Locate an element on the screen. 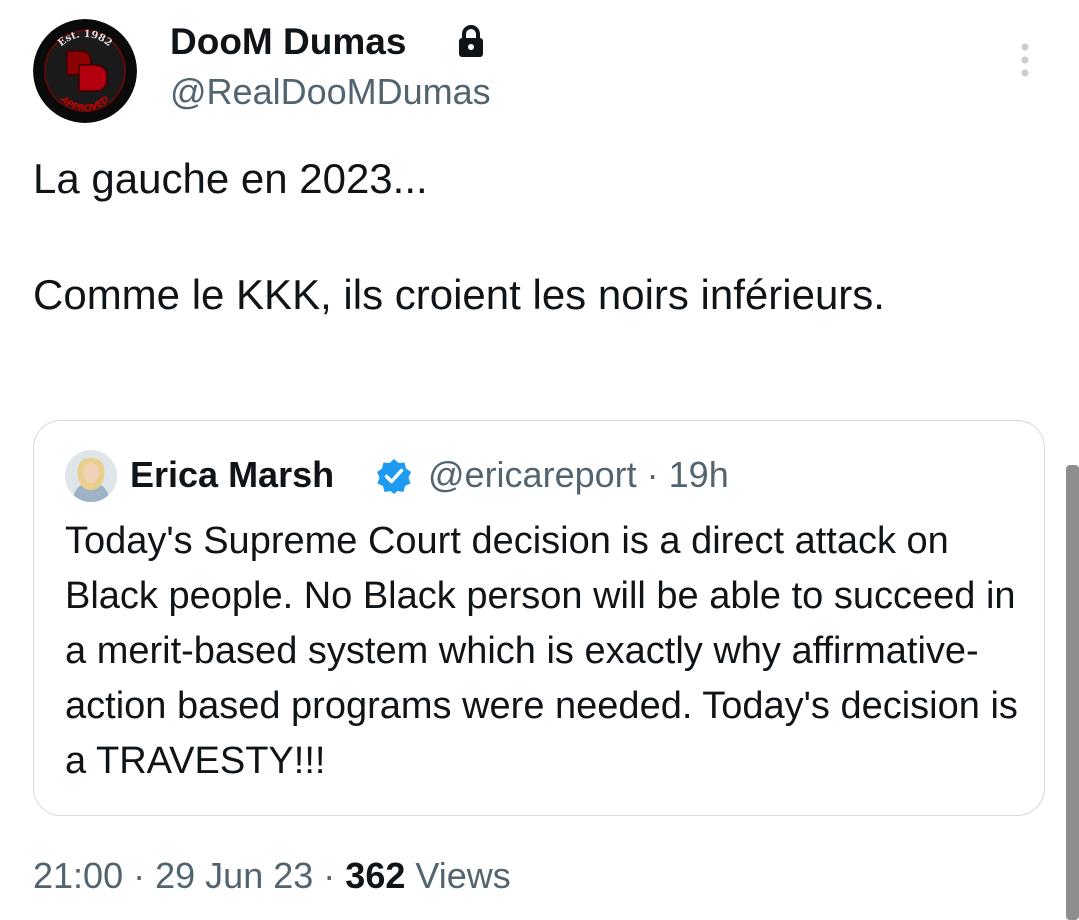  doom-dumas-logo-icon: Est. 1982 APPROVED is located at coordinates (85, 71).